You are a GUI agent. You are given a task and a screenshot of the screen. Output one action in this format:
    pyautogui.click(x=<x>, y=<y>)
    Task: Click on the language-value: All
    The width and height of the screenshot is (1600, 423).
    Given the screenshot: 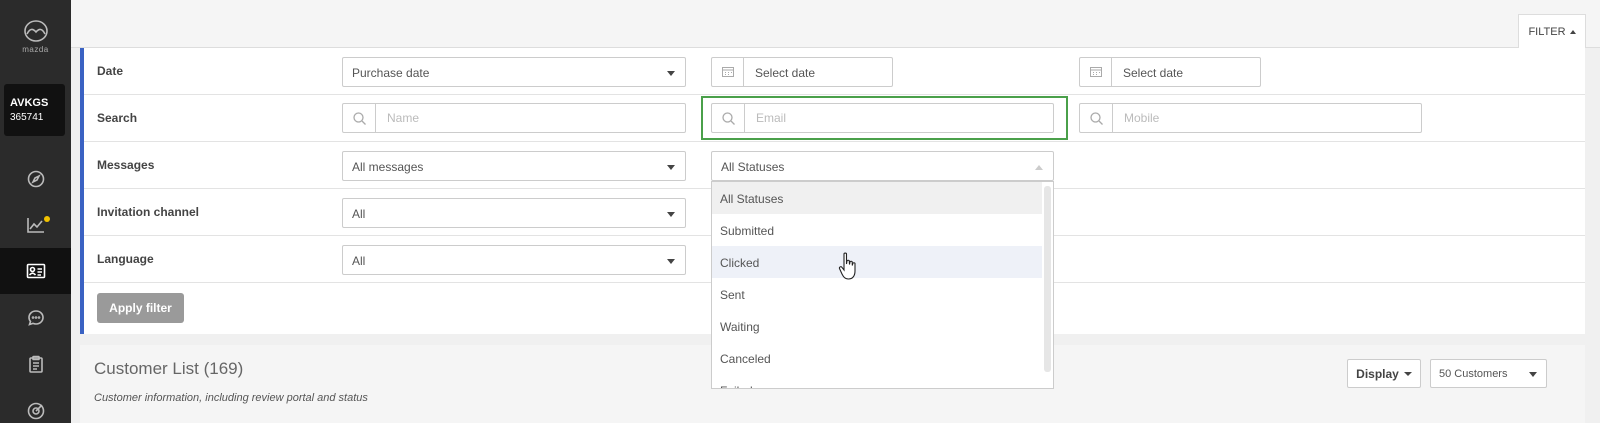 What is the action you would take?
    pyautogui.click(x=359, y=261)
    